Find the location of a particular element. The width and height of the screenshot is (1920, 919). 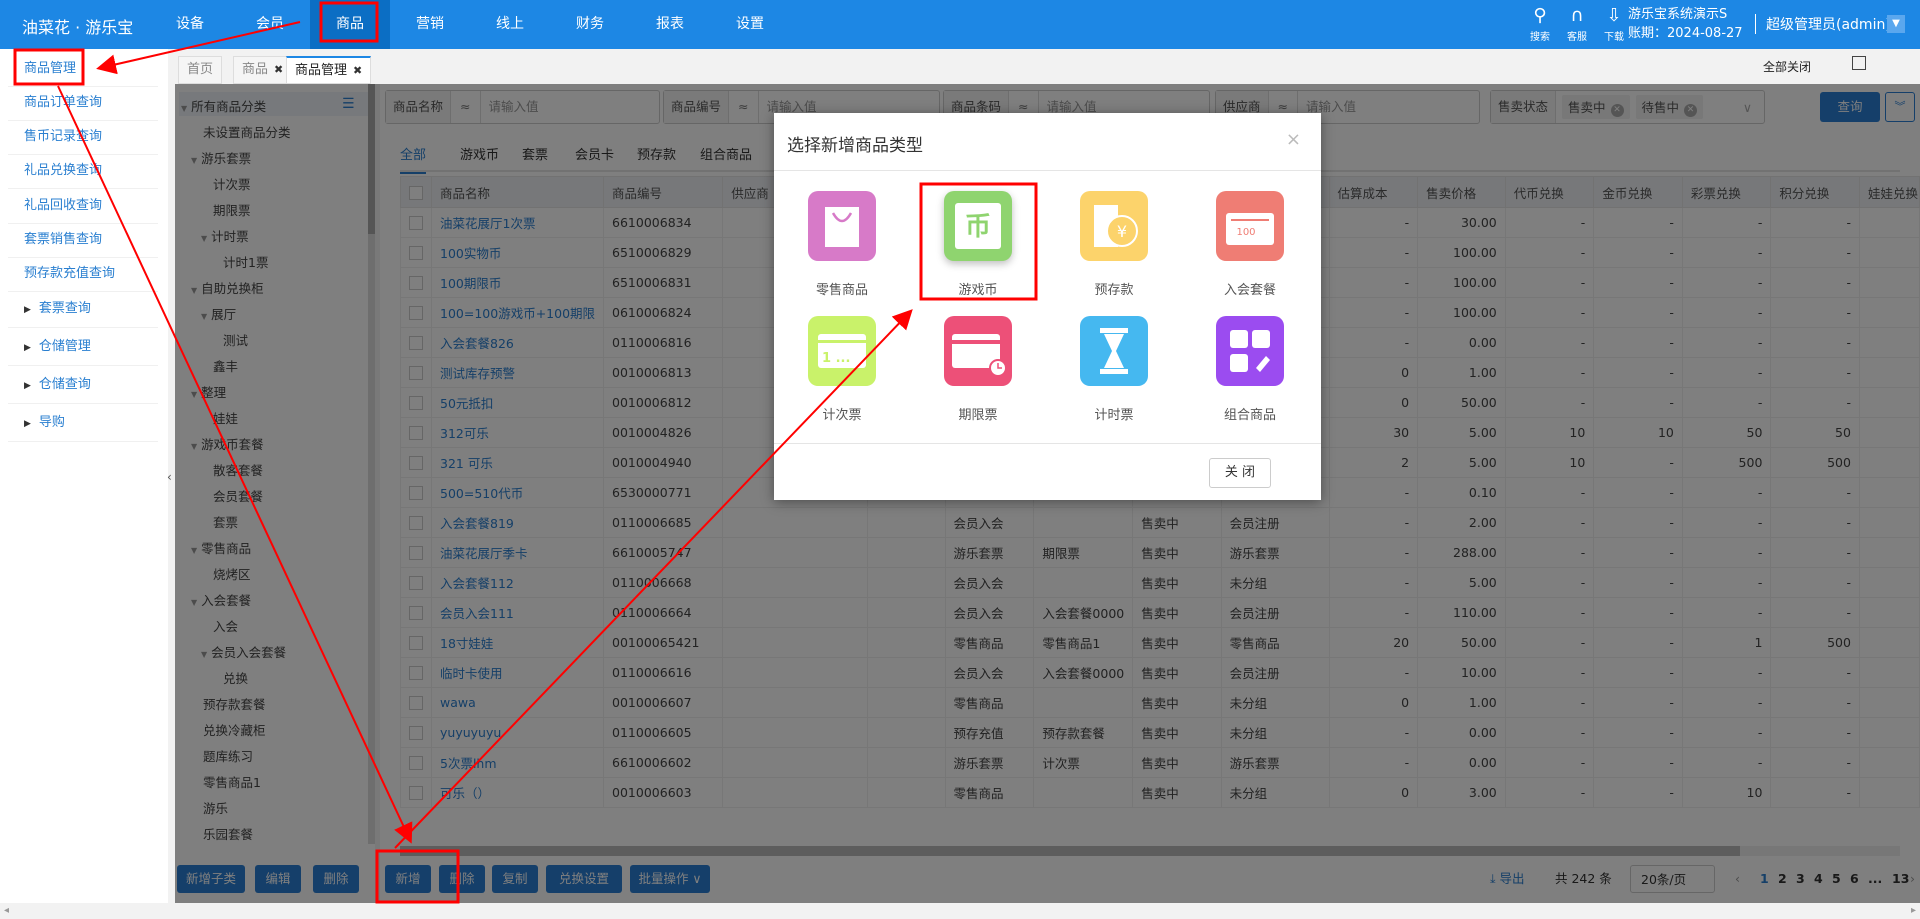

chevron-down-icon: ▼ is located at coordinates (1896, 24).